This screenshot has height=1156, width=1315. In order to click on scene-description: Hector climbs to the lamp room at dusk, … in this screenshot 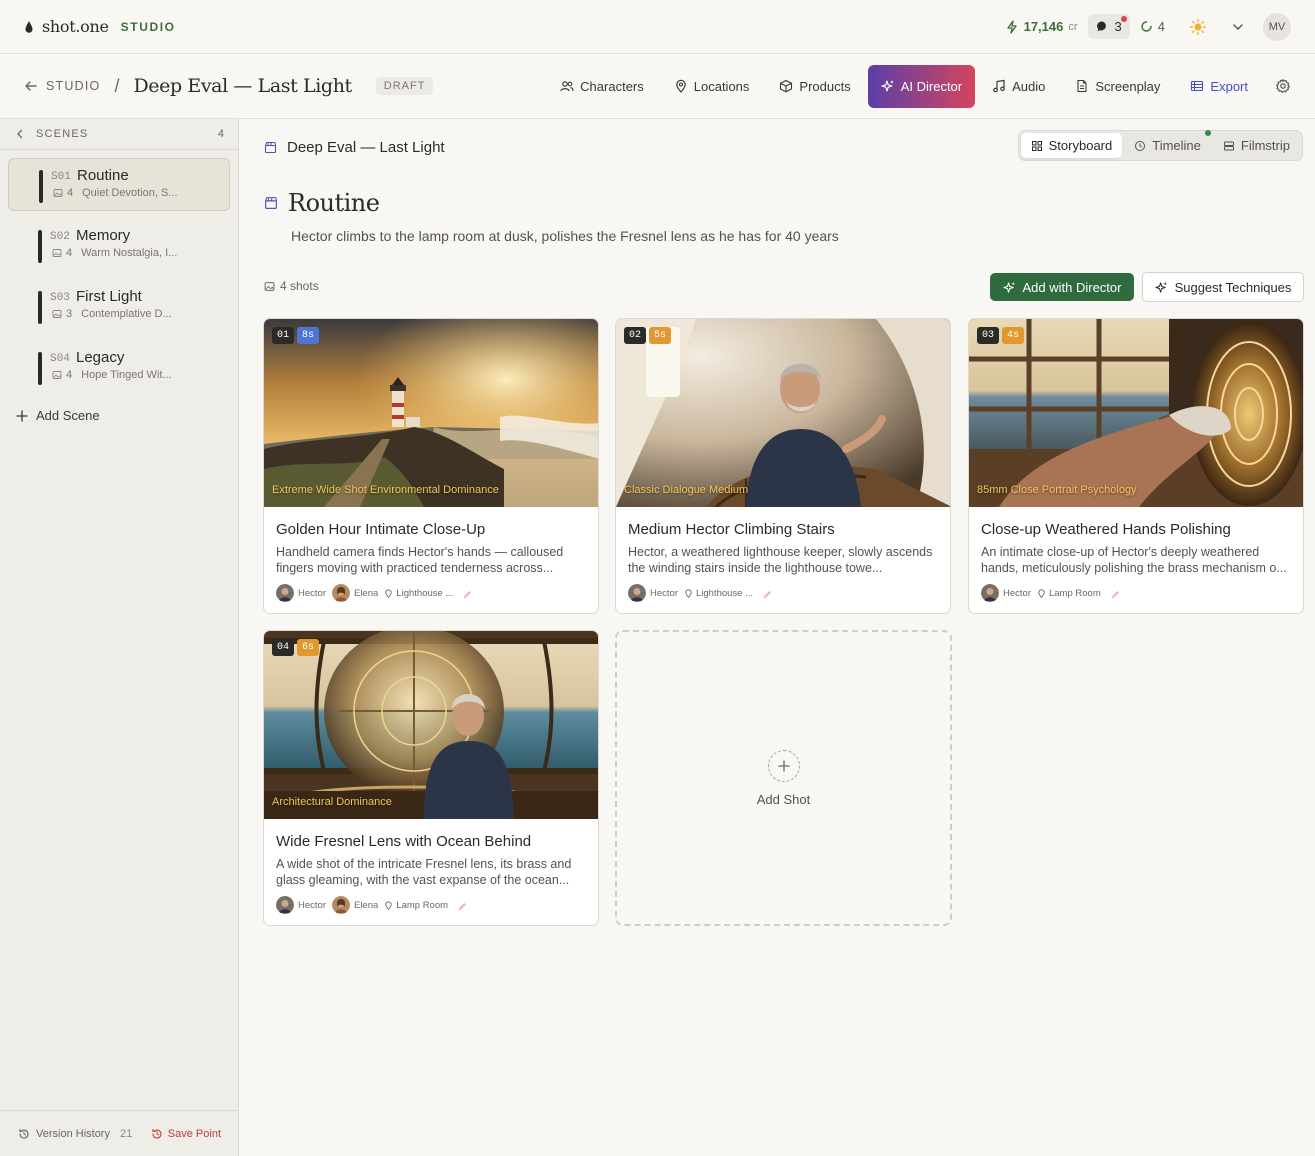, I will do `click(565, 236)`.